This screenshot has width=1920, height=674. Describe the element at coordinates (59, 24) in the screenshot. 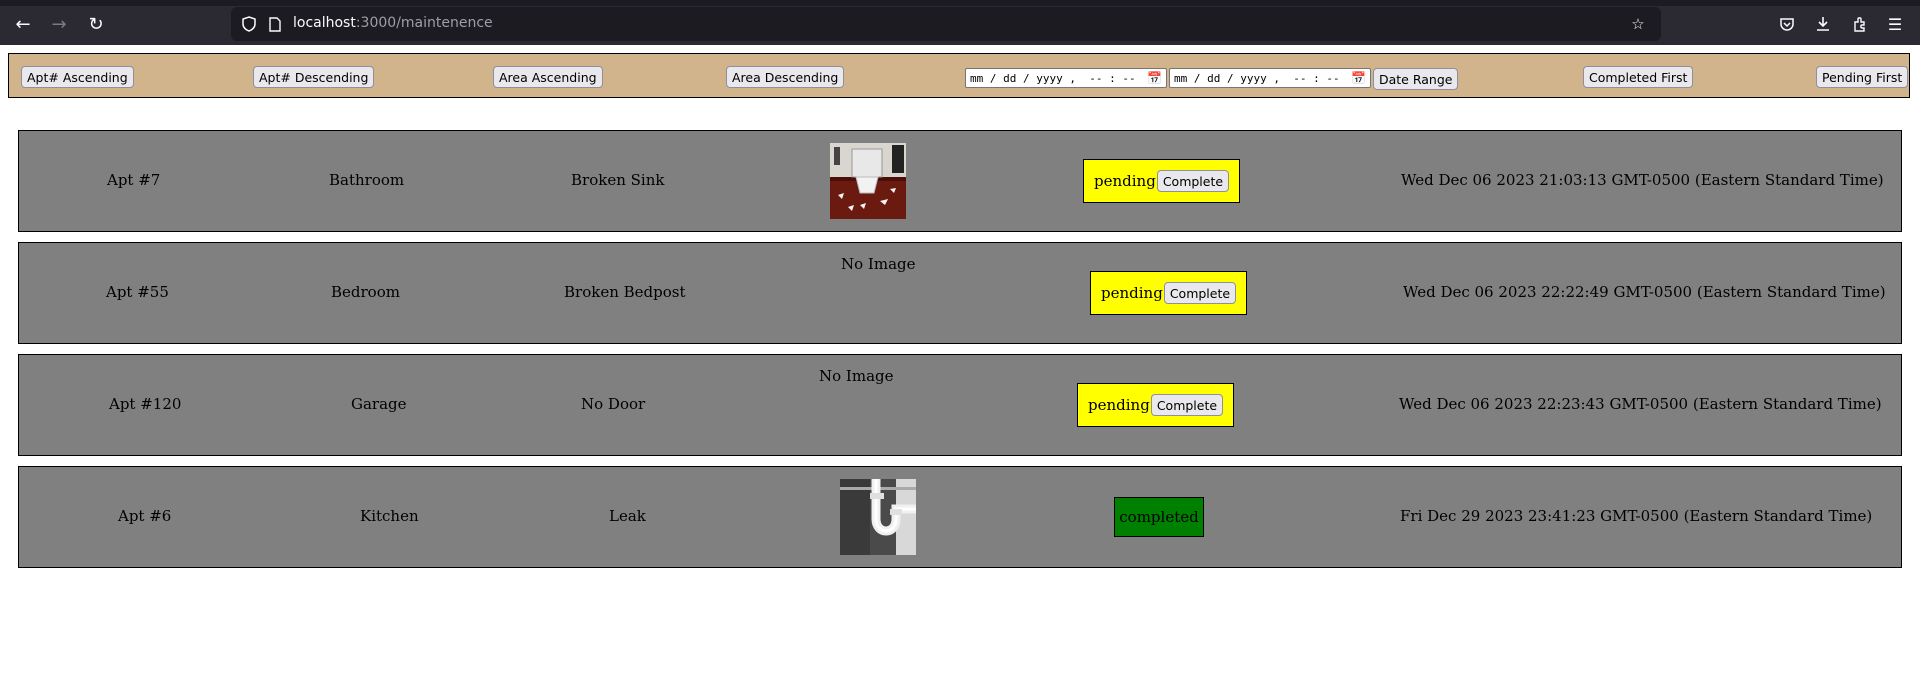

I see `forward-arrow-icon: →` at that location.